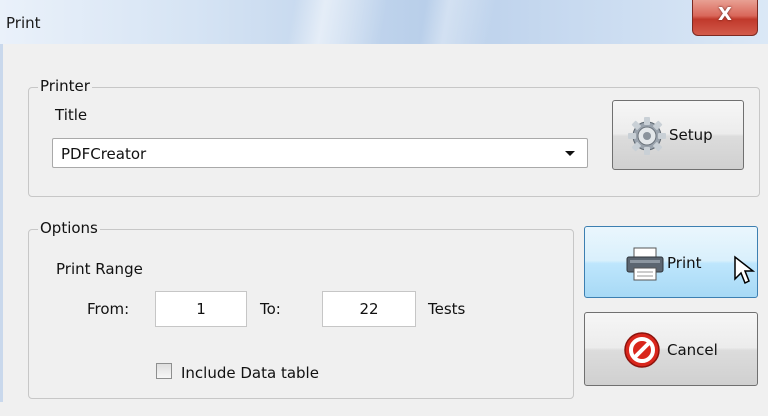 This screenshot has height=416, width=768. What do you see at coordinates (369, 309) in the screenshot?
I see `to-input: 22` at bounding box center [369, 309].